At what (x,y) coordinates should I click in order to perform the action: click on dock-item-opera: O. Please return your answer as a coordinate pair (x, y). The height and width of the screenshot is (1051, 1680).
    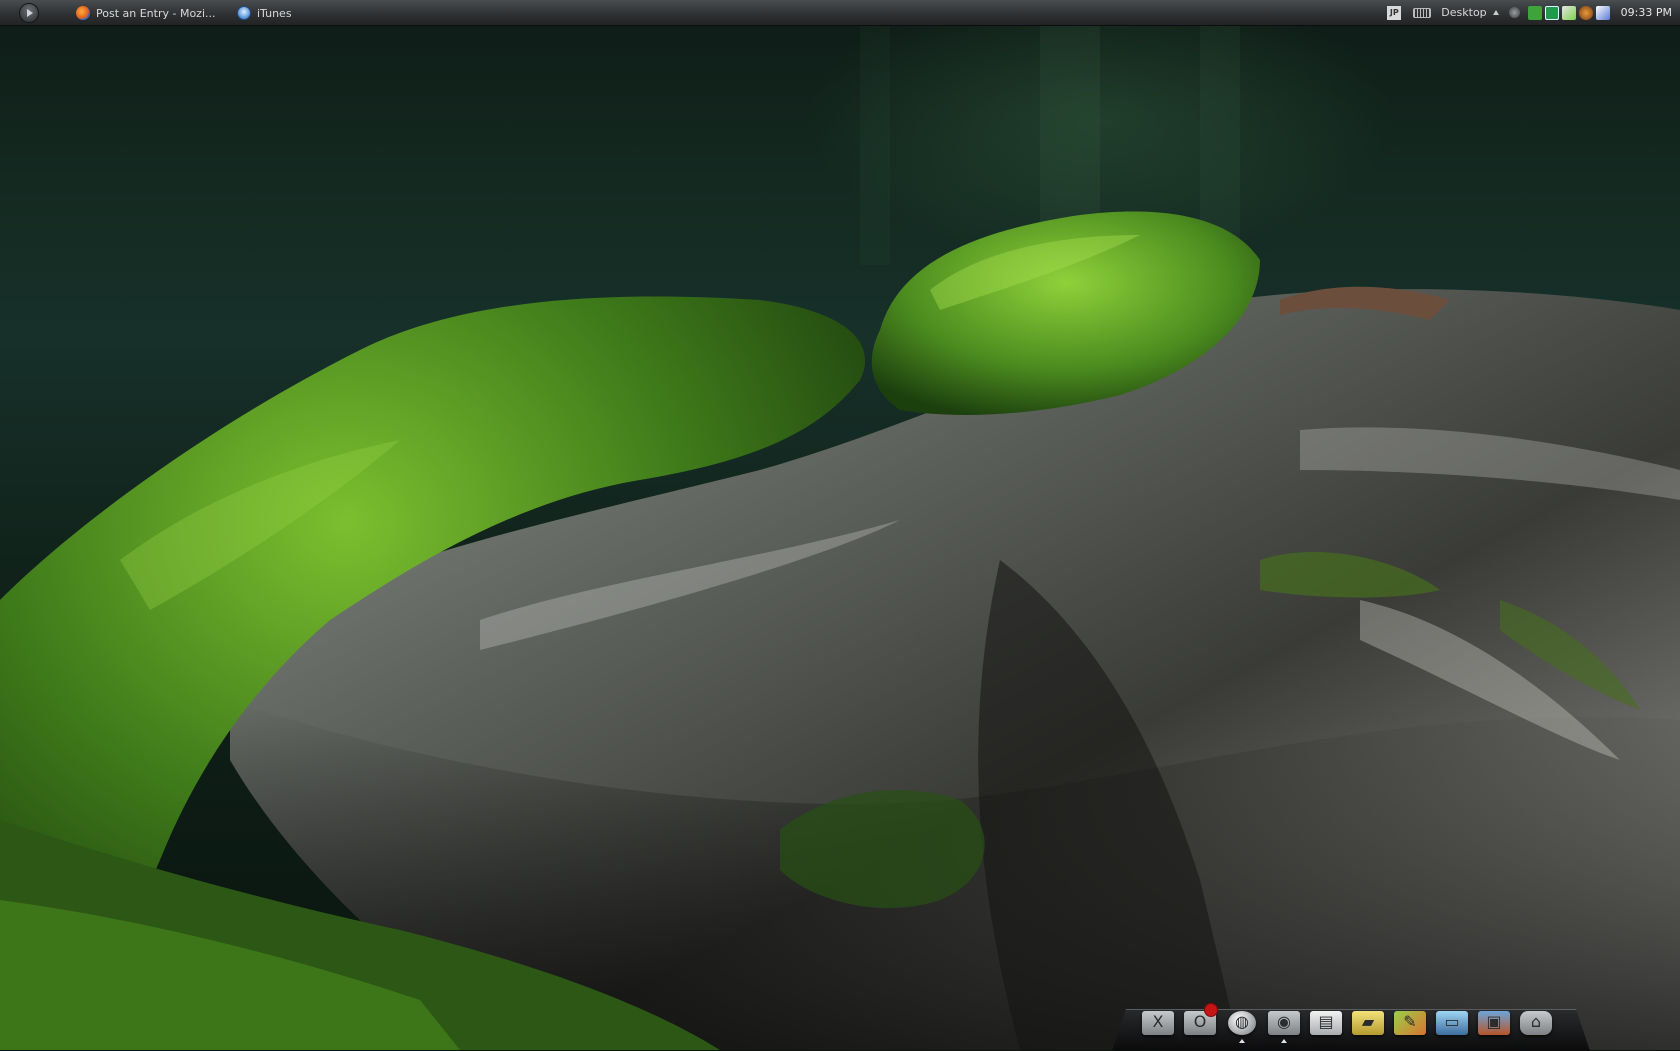
    Looking at the image, I should click on (1200, 1020).